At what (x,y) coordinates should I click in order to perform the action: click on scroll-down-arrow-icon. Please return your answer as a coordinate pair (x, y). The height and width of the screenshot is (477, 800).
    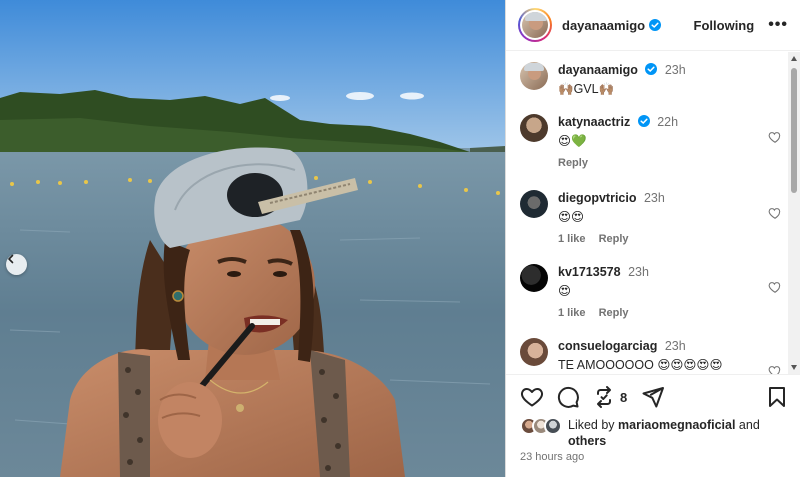
    Looking at the image, I should click on (794, 367).